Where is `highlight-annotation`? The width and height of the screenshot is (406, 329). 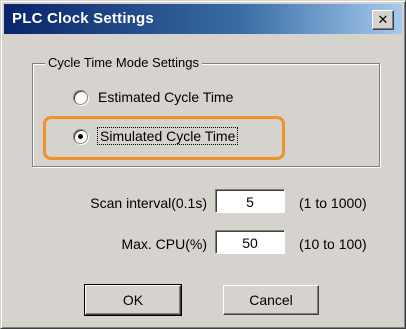
highlight-annotation is located at coordinates (164, 138).